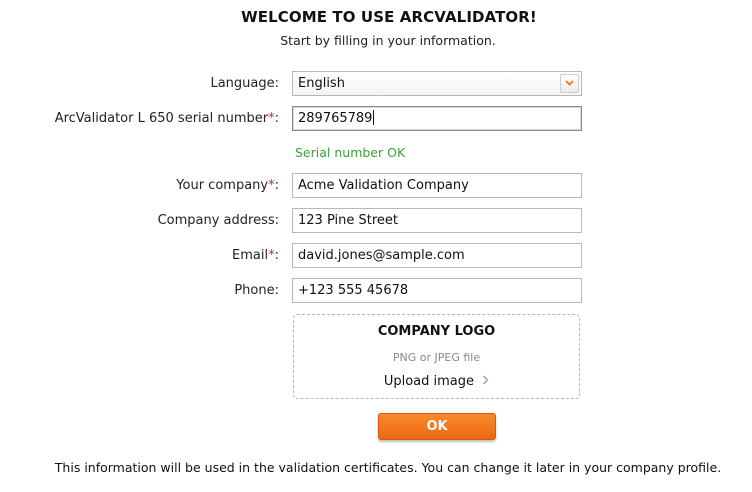 Image resolution: width=752 pixels, height=492 pixels. Describe the element at coordinates (437, 426) in the screenshot. I see `ok-button: OK` at that location.